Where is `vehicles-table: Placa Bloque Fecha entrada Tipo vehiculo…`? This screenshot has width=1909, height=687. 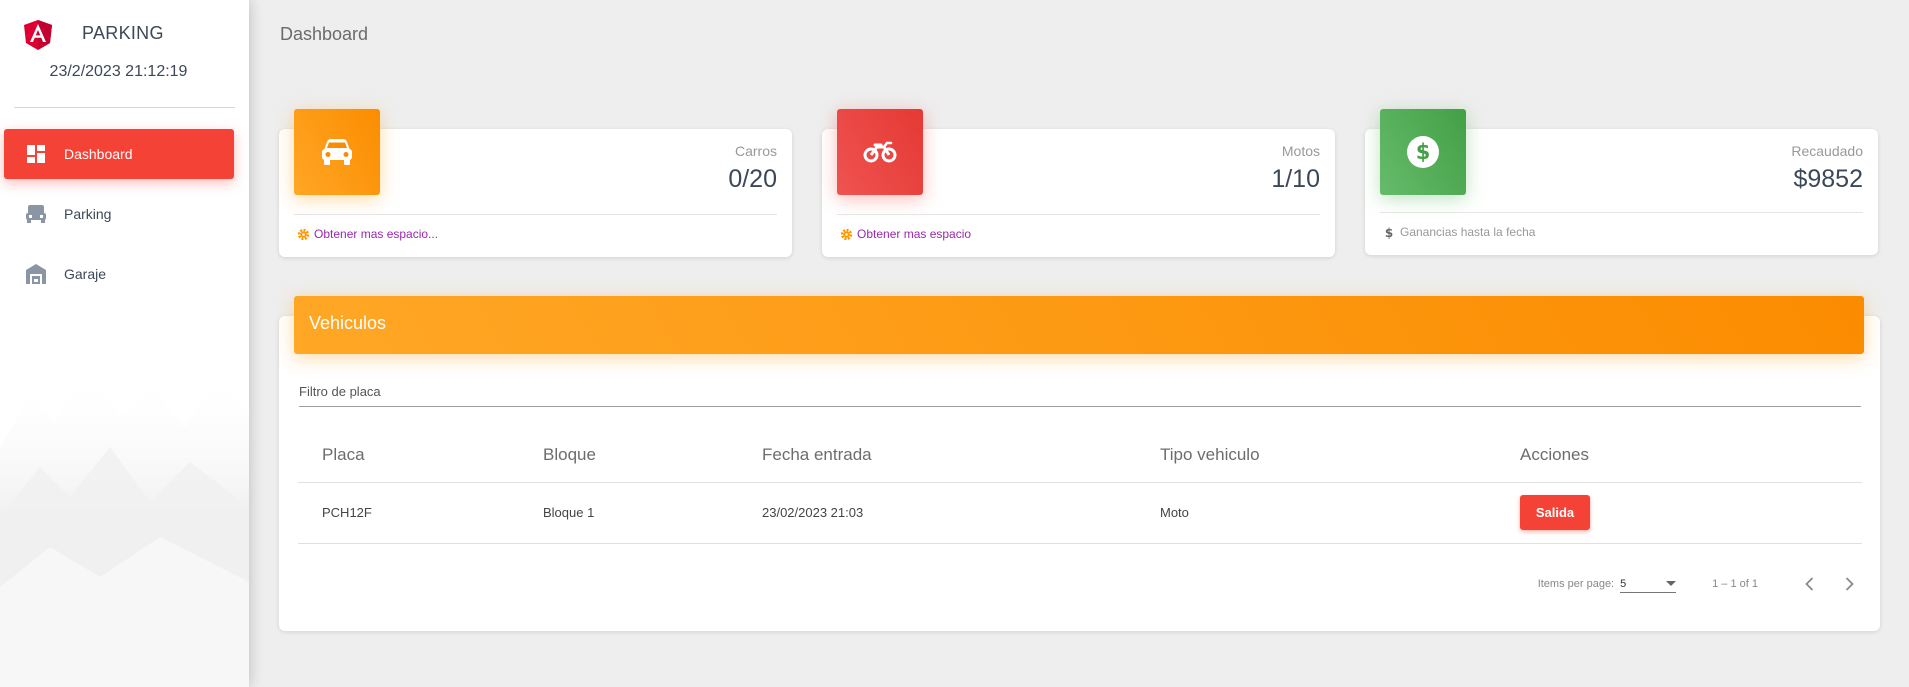
vehicles-table: Placa Bloque Fecha entrada Tipo vehiculo… is located at coordinates (1080, 486).